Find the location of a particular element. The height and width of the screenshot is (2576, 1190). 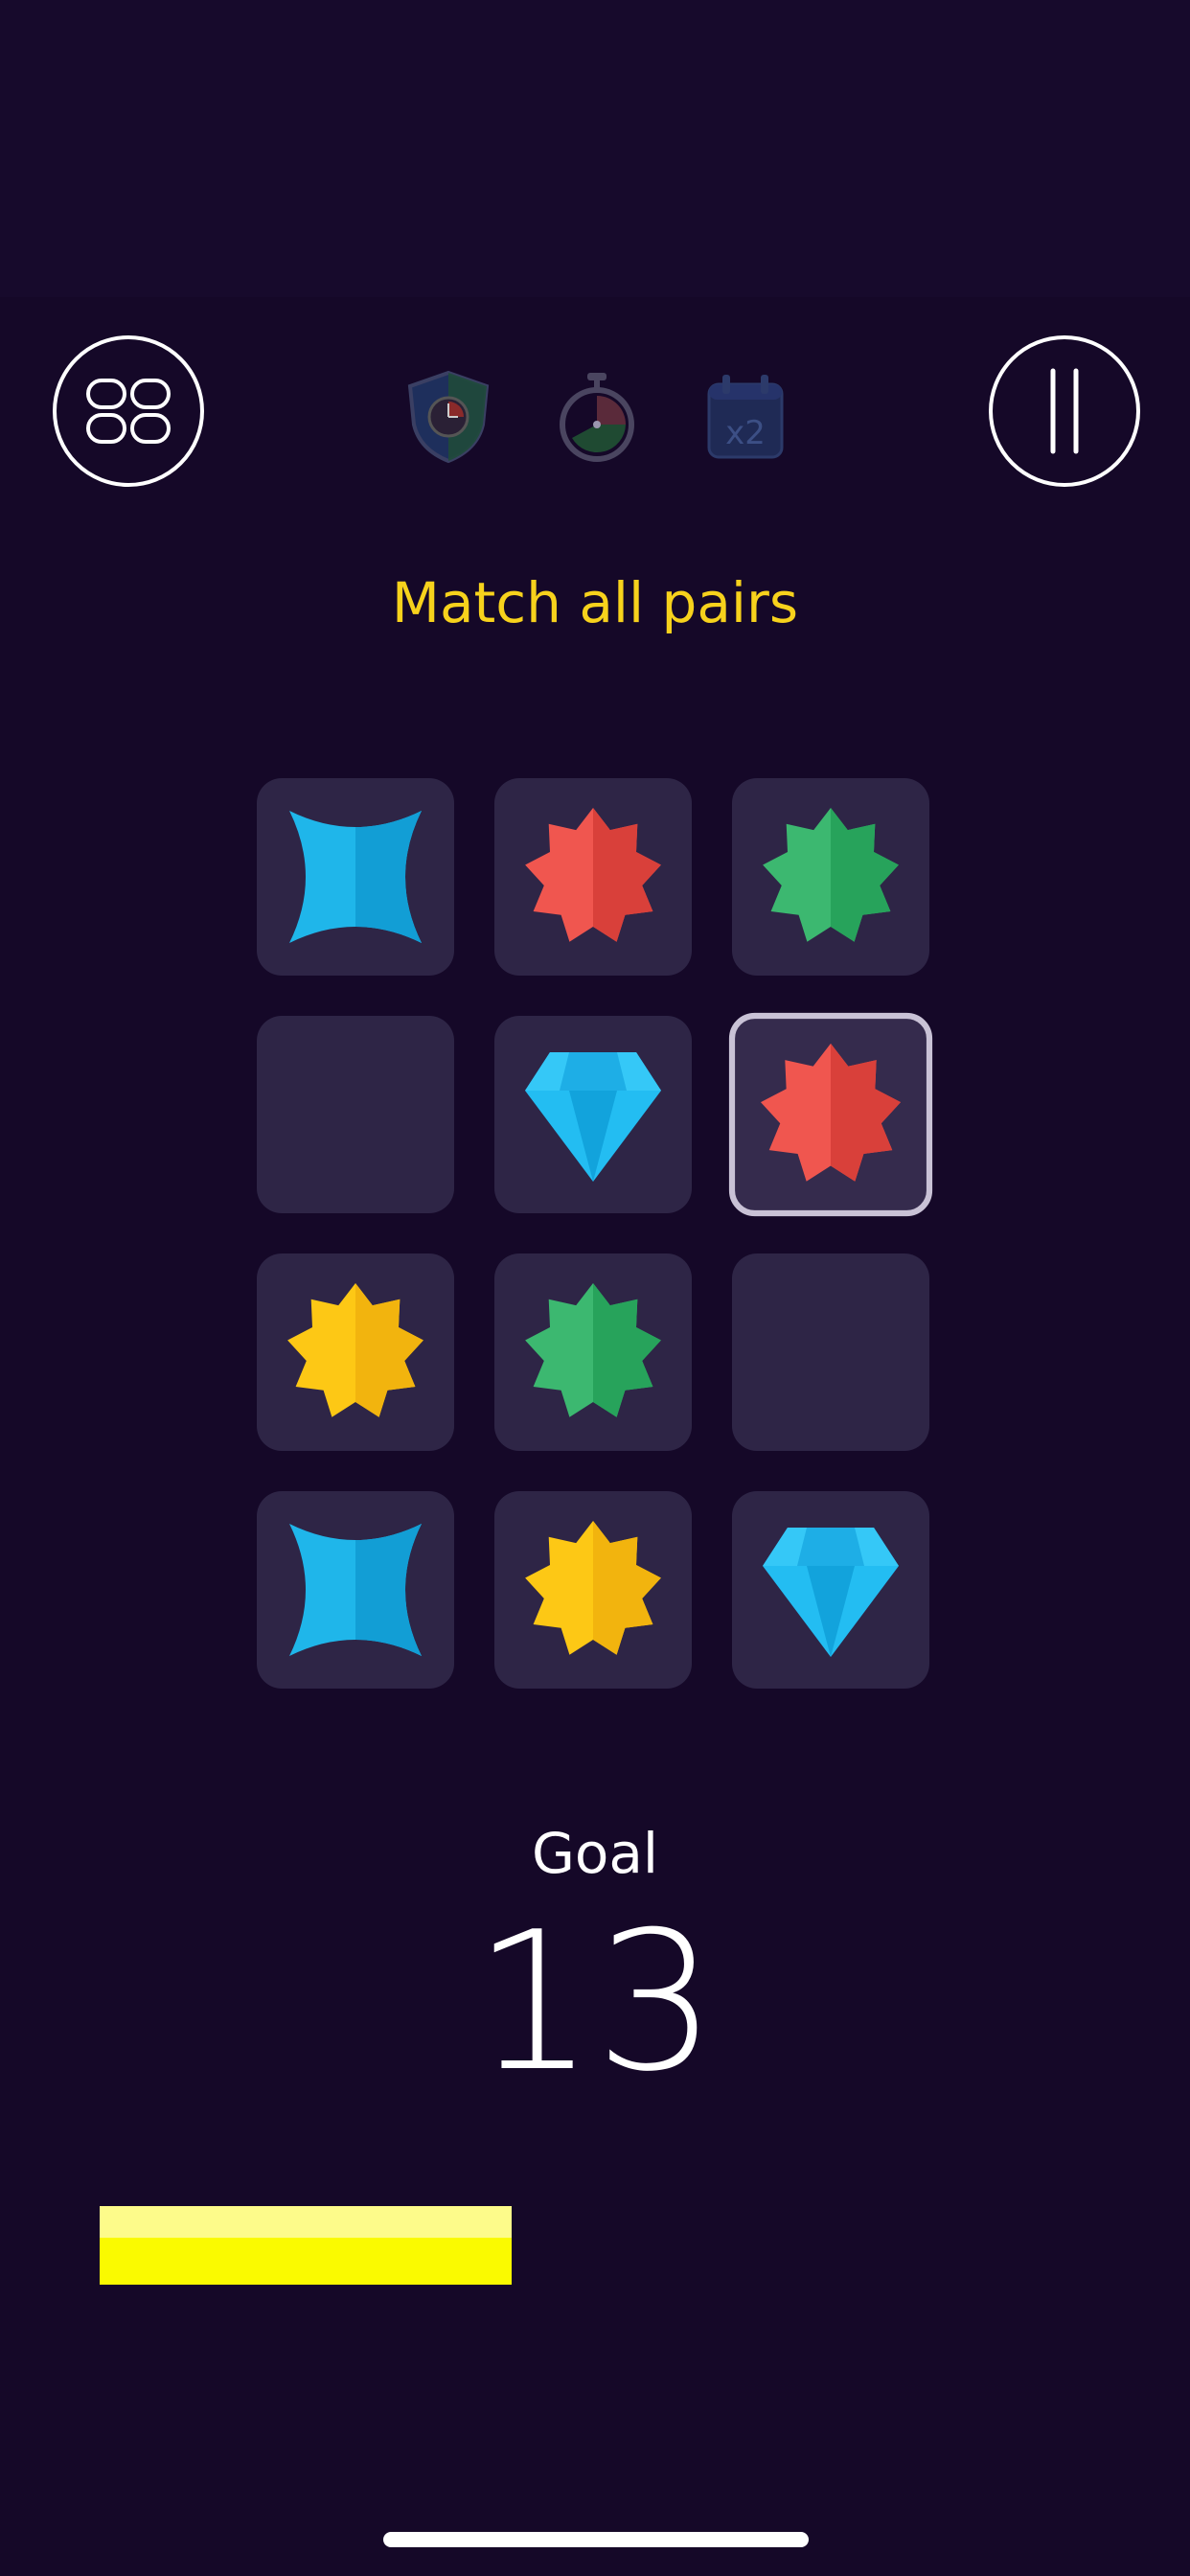

pause-button is located at coordinates (1065, 411).